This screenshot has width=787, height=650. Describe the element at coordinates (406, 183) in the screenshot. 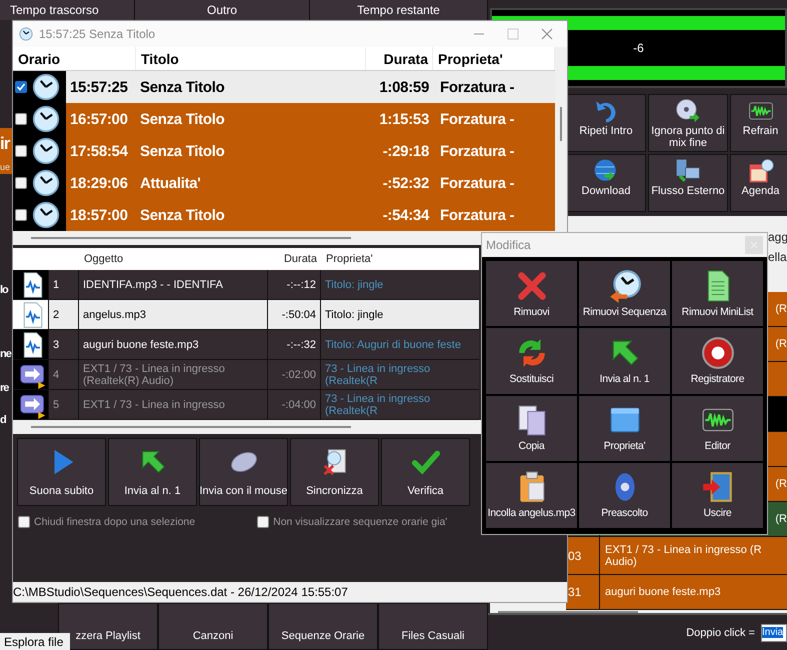

I see `table-cell-text: -:52:32` at that location.